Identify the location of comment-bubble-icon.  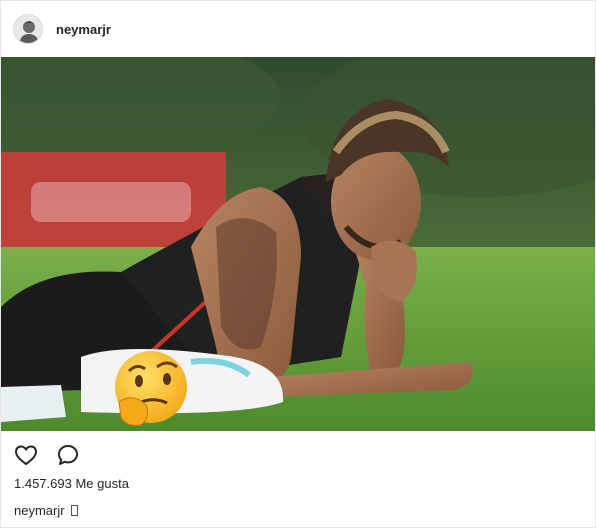
(68, 455).